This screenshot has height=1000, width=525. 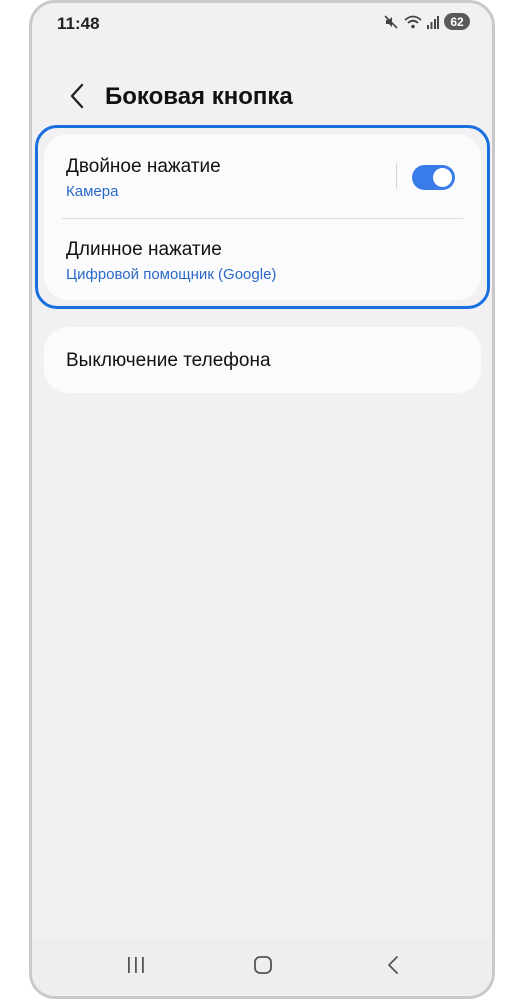 I want to click on status-icons: 62, so click(x=426, y=21).